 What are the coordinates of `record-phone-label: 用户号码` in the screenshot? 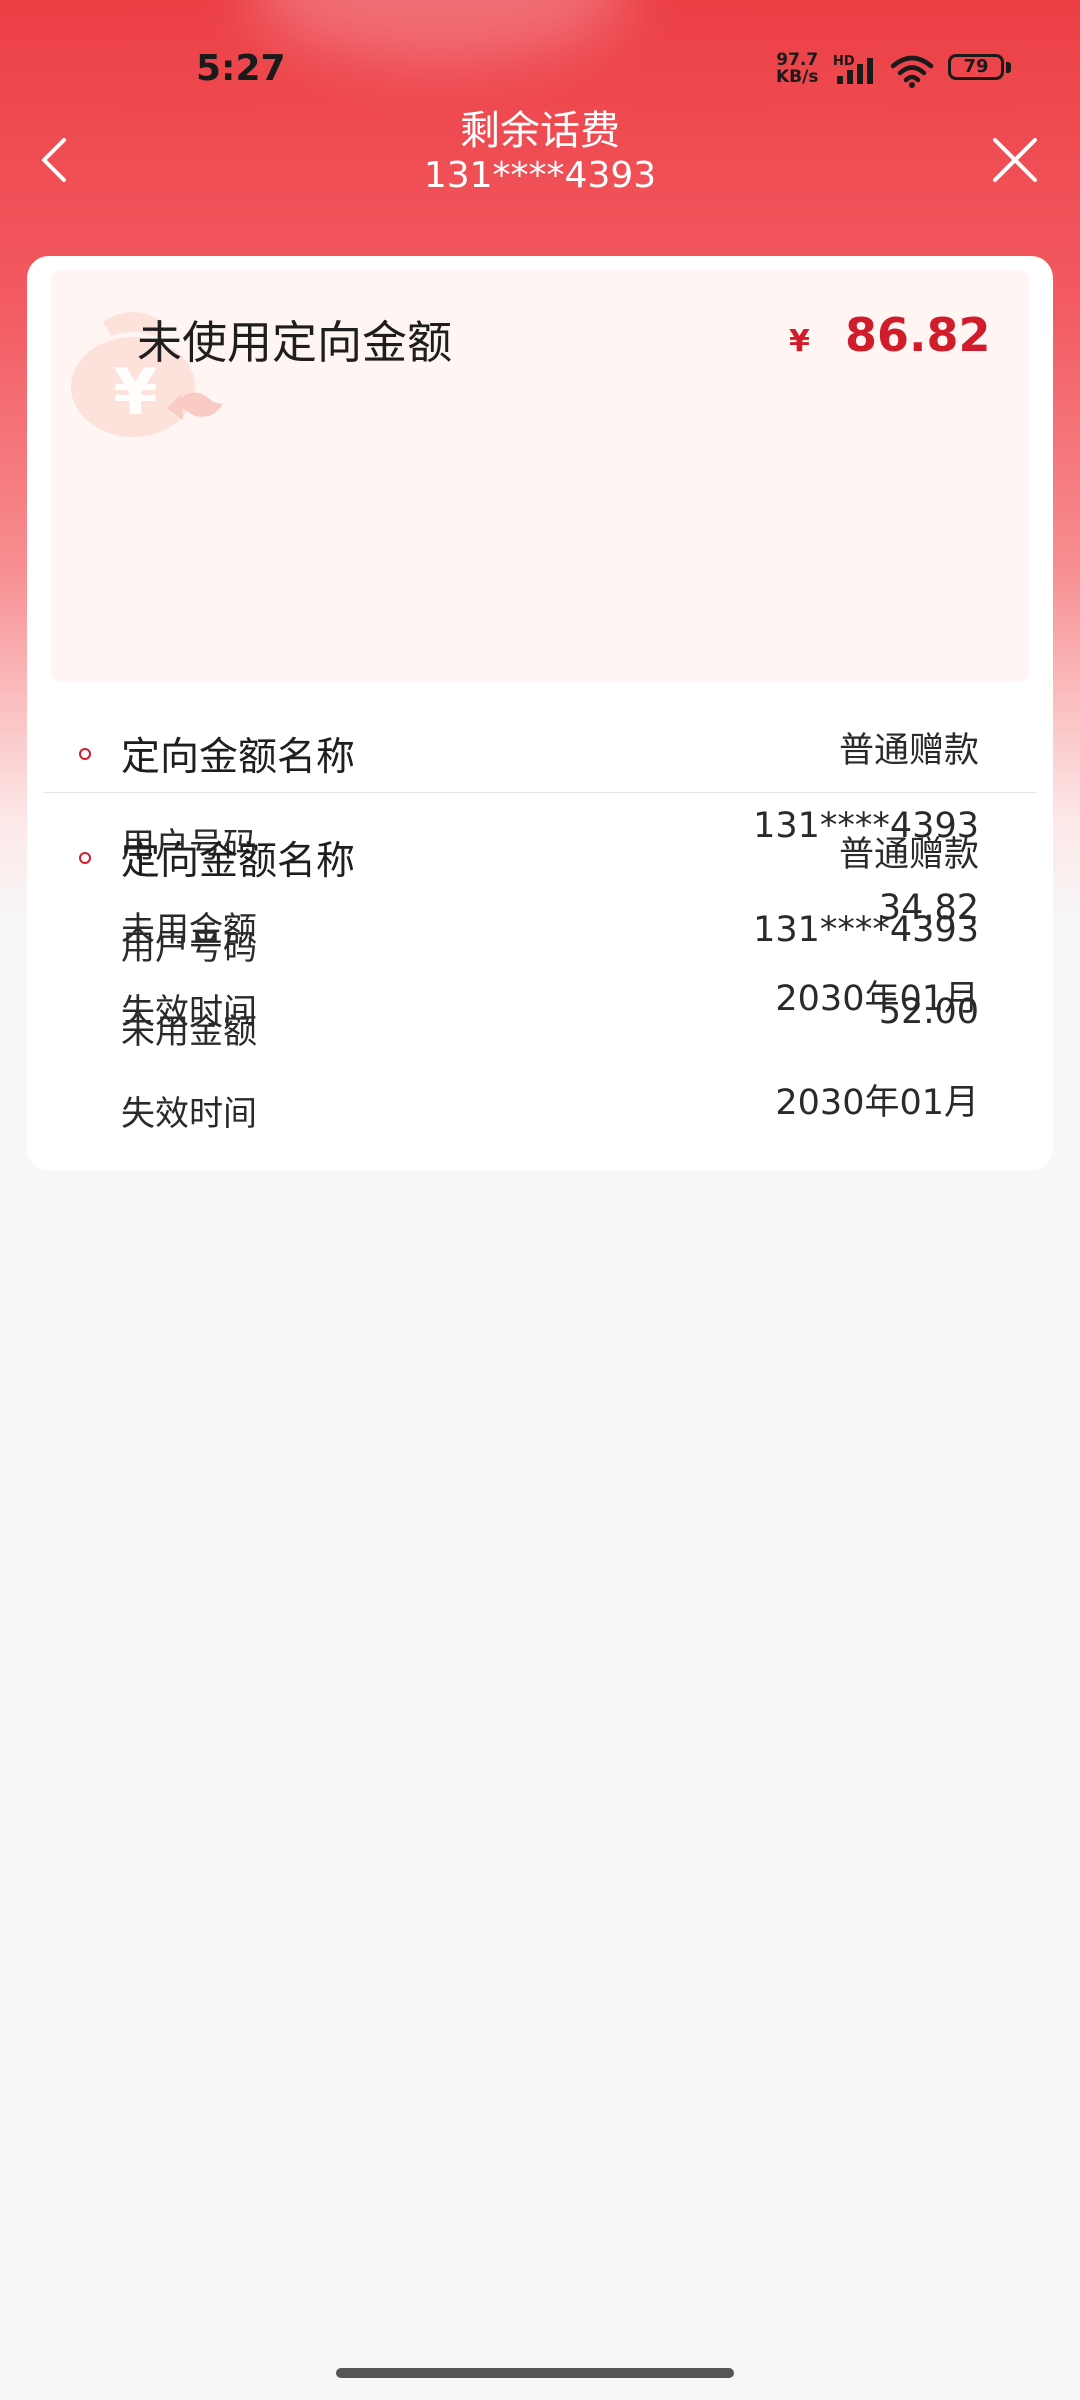 It's located at (189, 948).